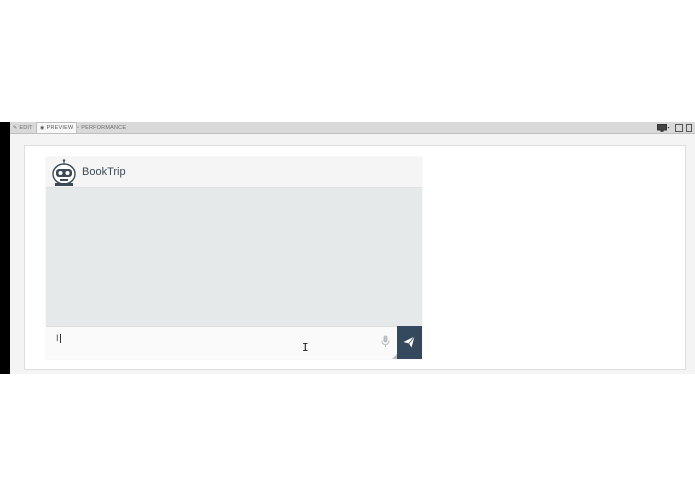 The image size is (695, 494). Describe the element at coordinates (663, 128) in the screenshot. I see `desktop-icon` at that location.